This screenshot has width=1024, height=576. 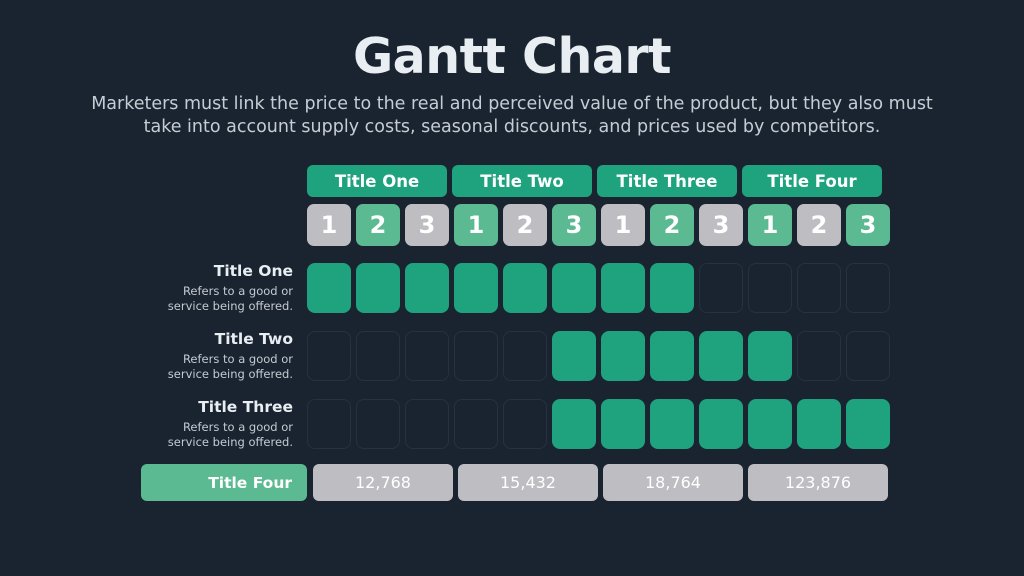 I want to click on group-header-label: Title One, so click(x=377, y=181).